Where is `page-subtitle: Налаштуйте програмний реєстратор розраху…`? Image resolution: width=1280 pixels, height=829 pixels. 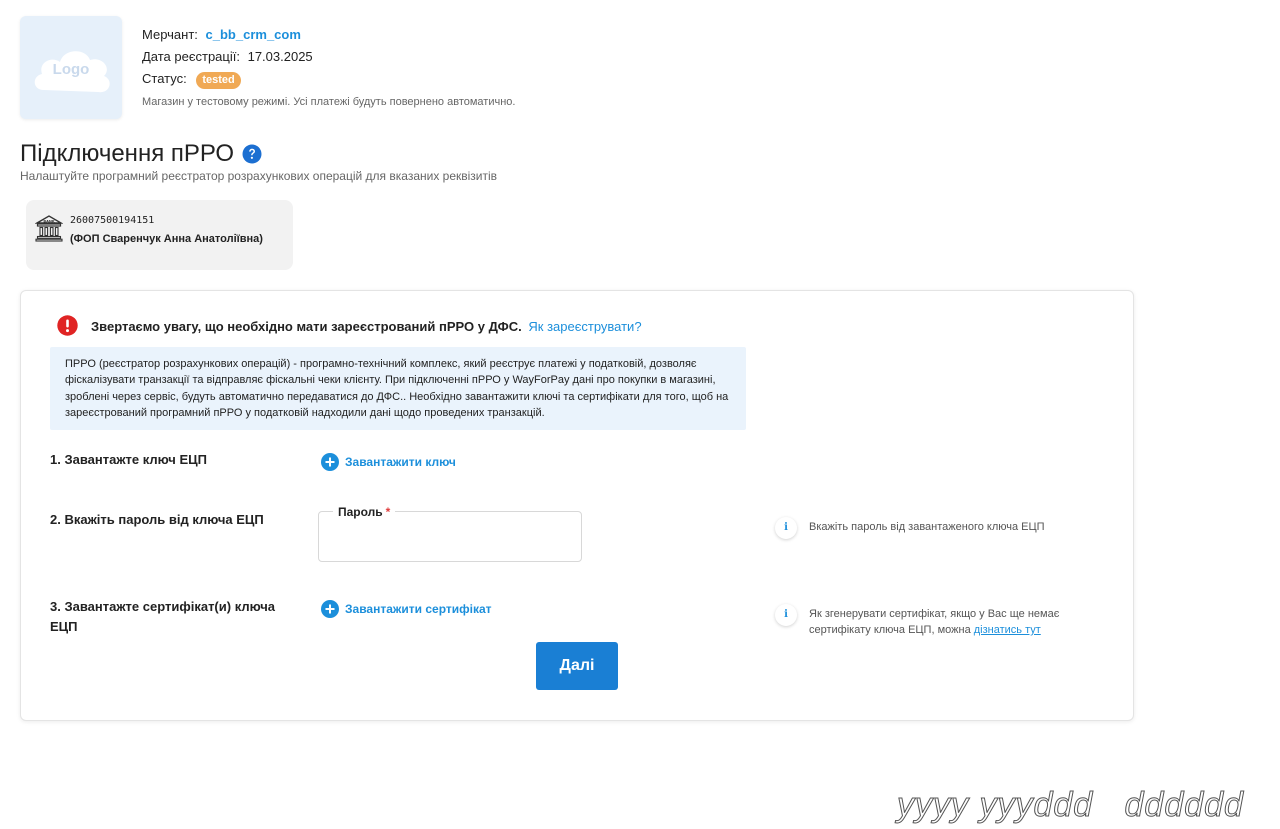 page-subtitle: Налаштуйте програмний реєстратор розраху… is located at coordinates (259, 176).